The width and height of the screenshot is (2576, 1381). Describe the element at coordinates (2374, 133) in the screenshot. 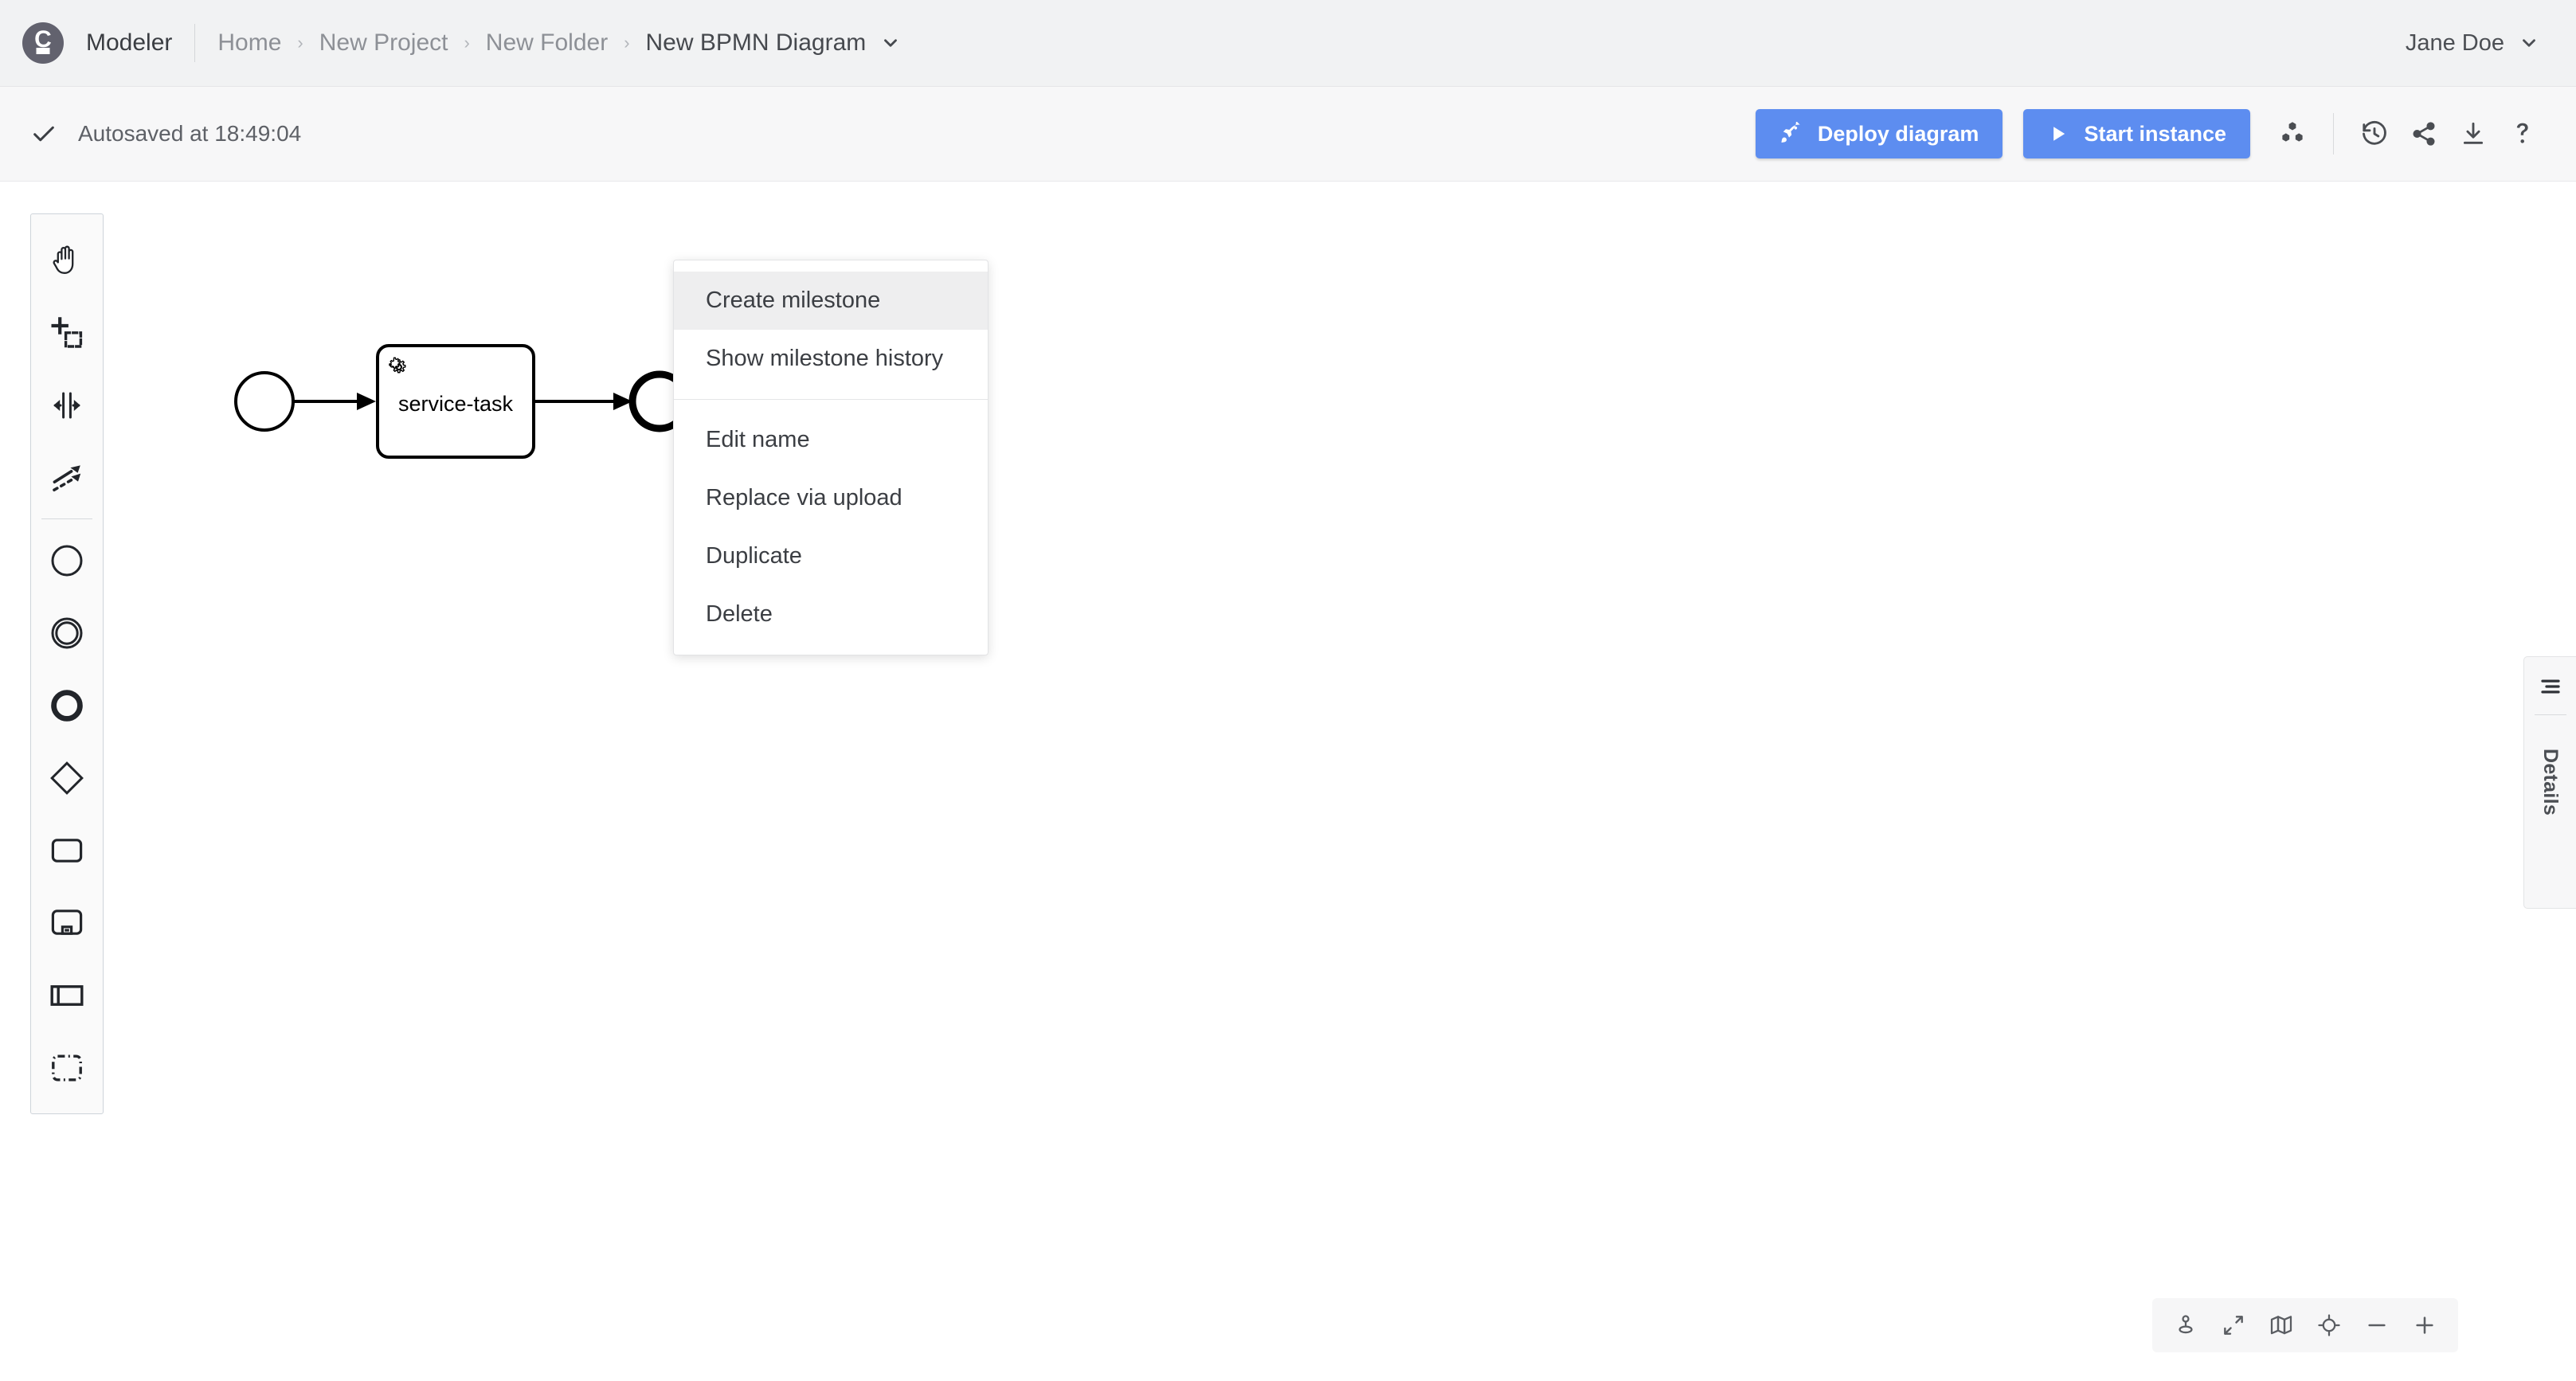

I see `history-icon` at that location.